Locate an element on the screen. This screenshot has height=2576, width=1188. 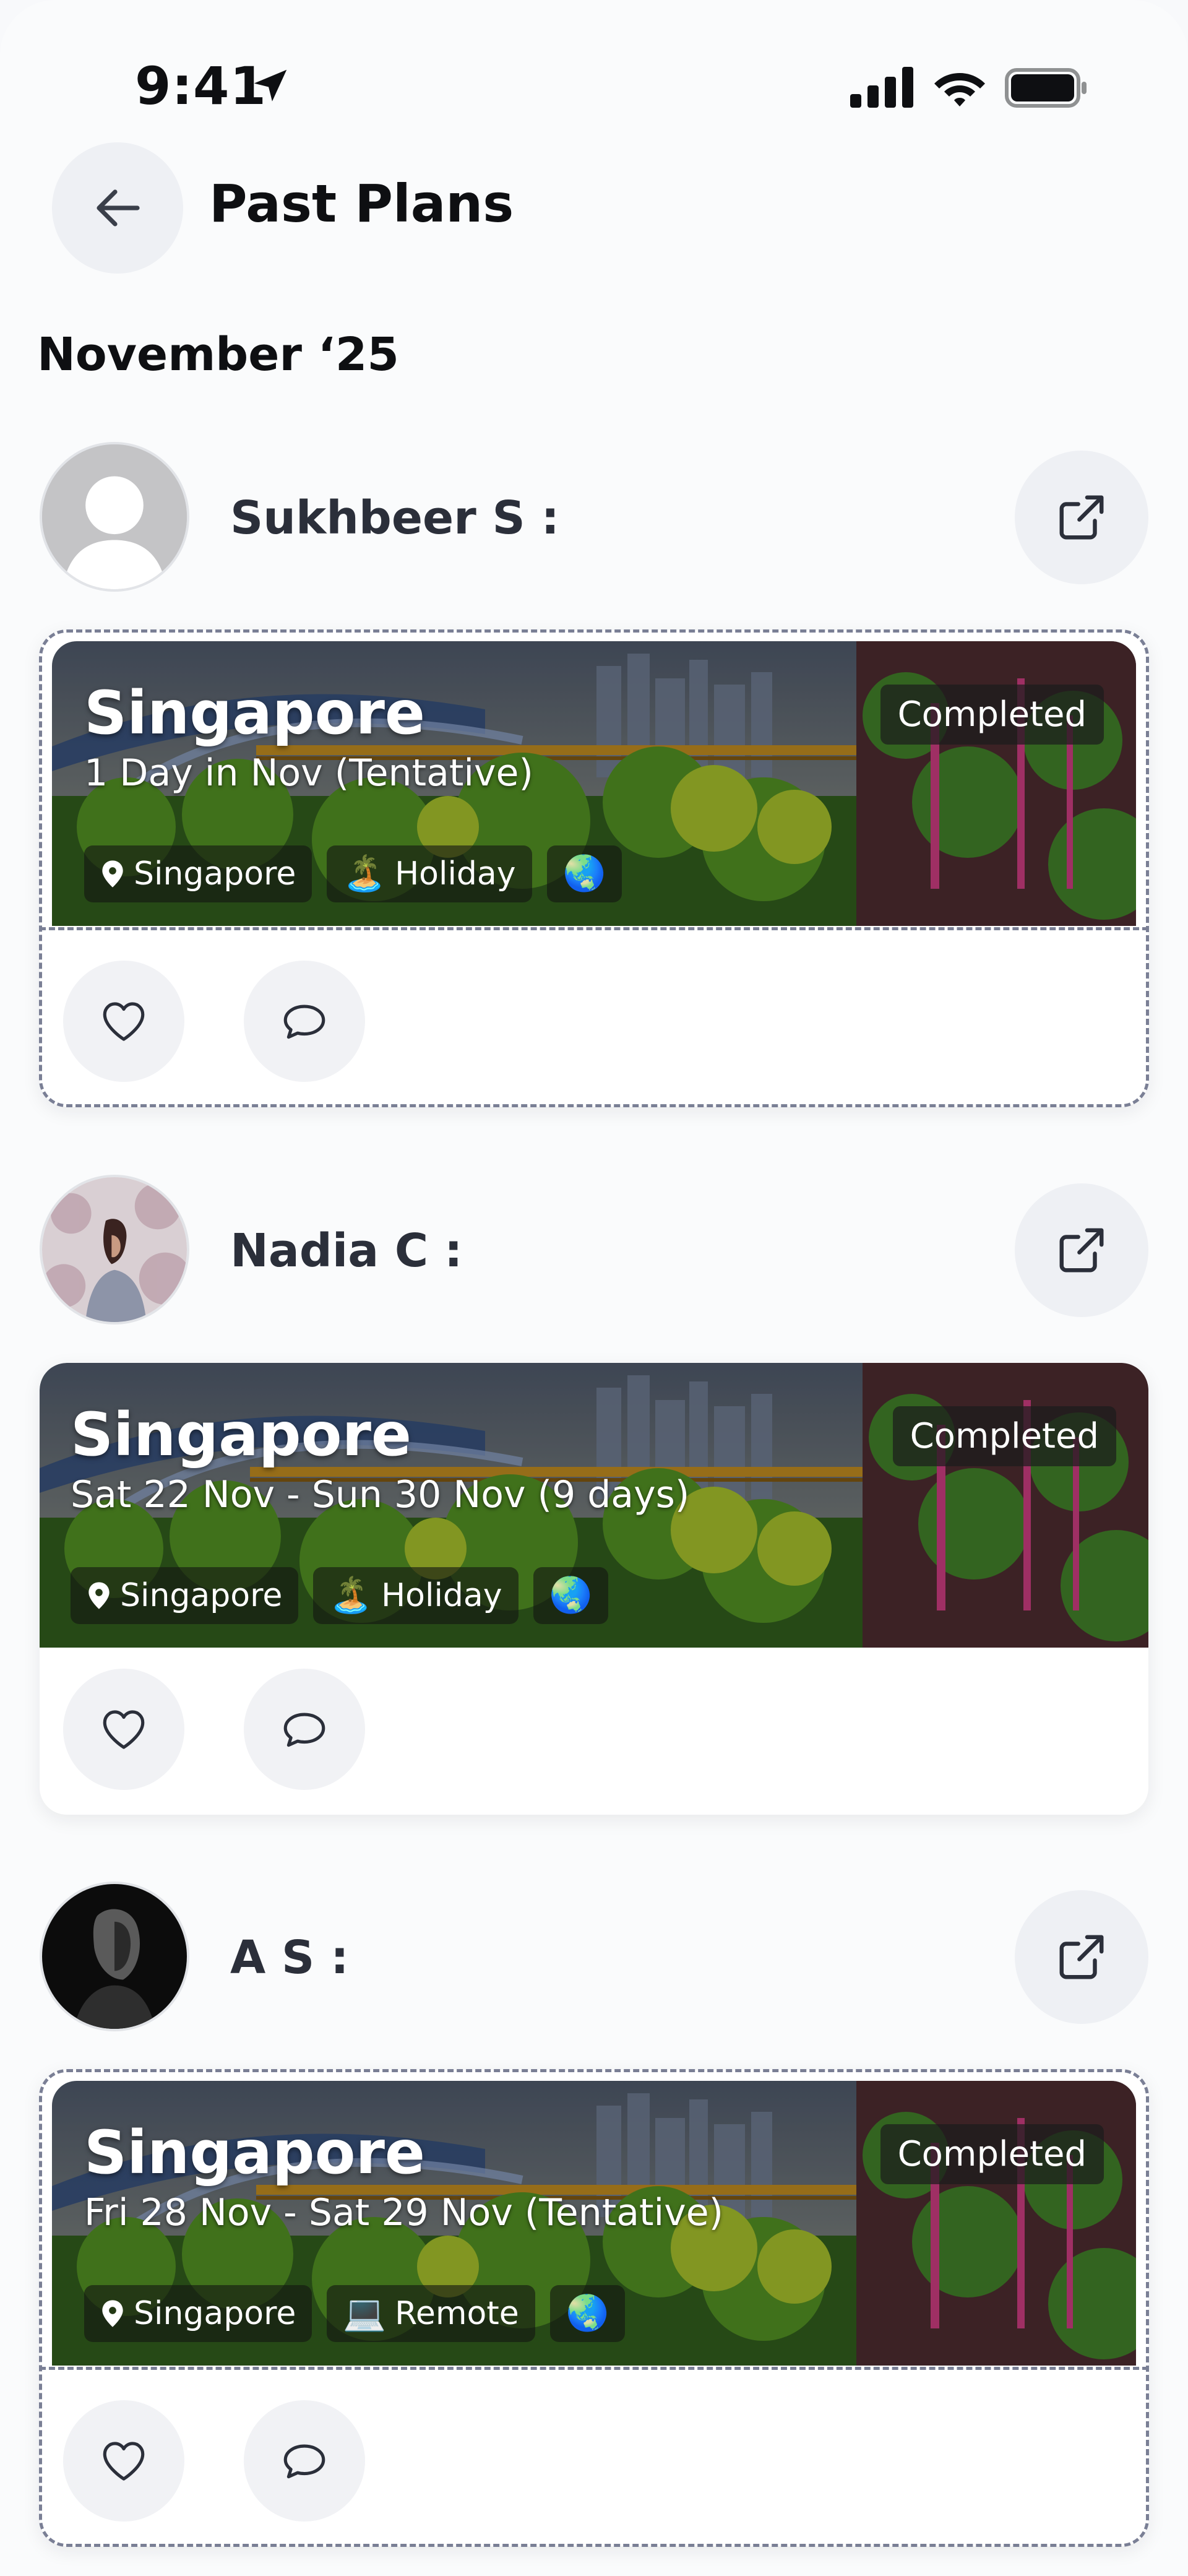
month-heading: November ‘25 is located at coordinates (218, 354).